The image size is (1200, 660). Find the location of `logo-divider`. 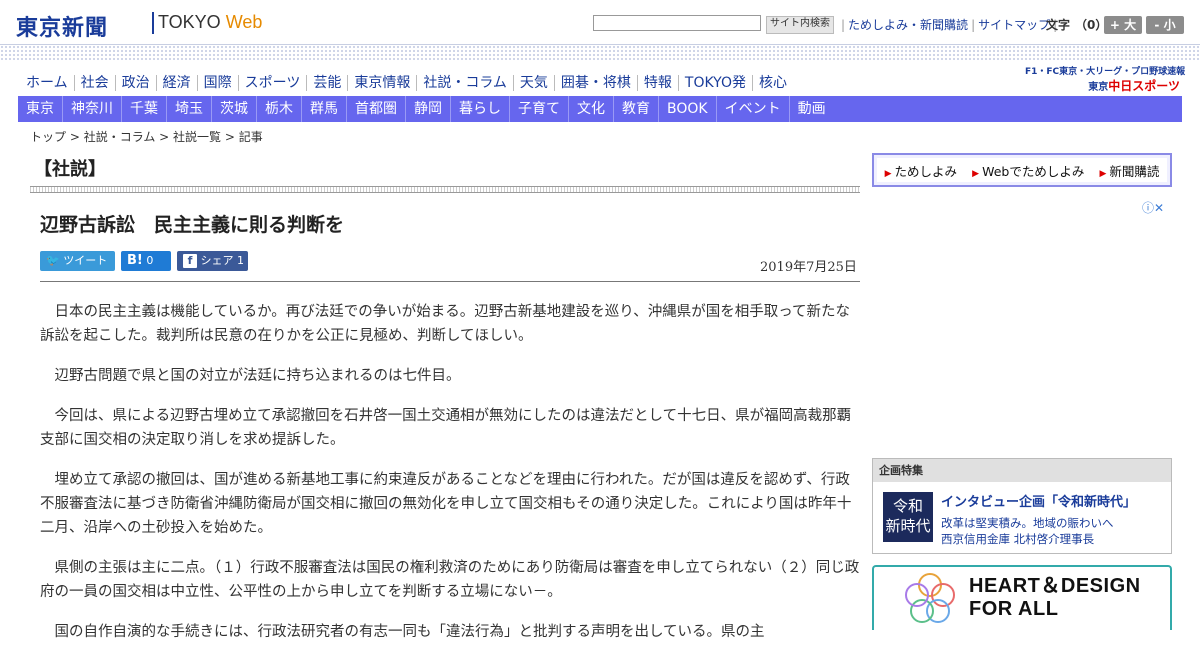

logo-divider is located at coordinates (153, 23).